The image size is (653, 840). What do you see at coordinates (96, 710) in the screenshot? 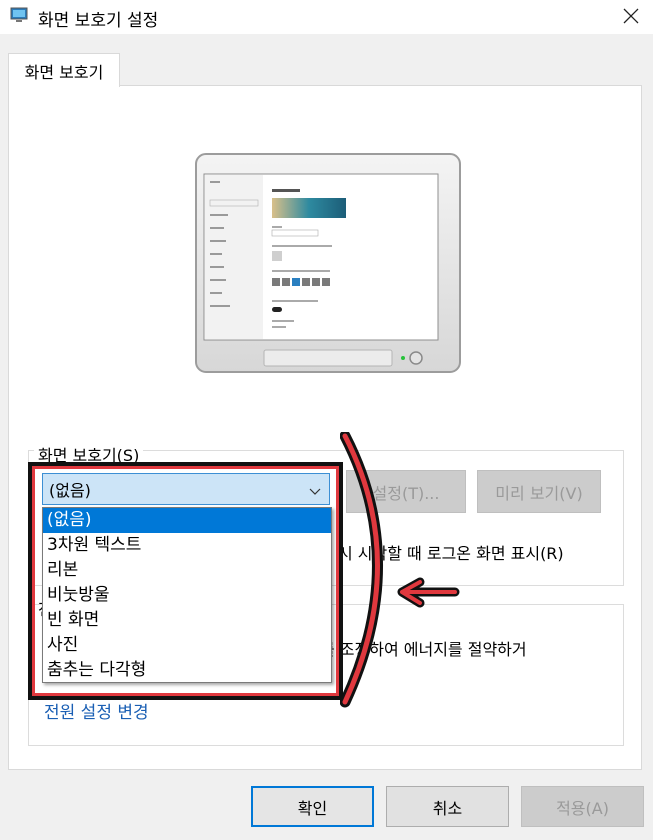
I see `change-power-settings-link: 전원 설정 변경` at bounding box center [96, 710].